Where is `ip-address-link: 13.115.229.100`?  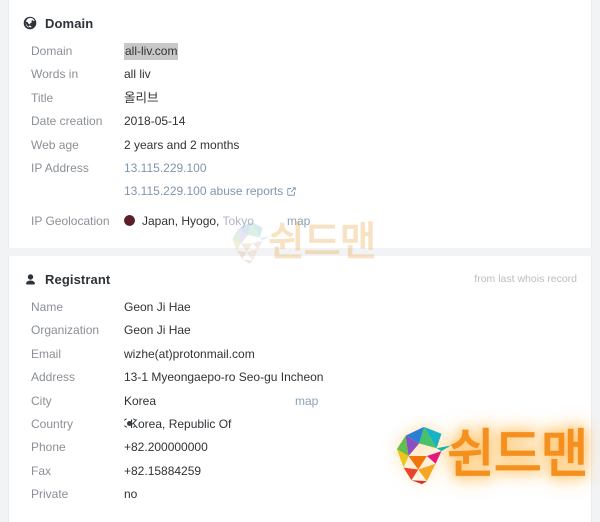 ip-address-link: 13.115.229.100 is located at coordinates (165, 168).